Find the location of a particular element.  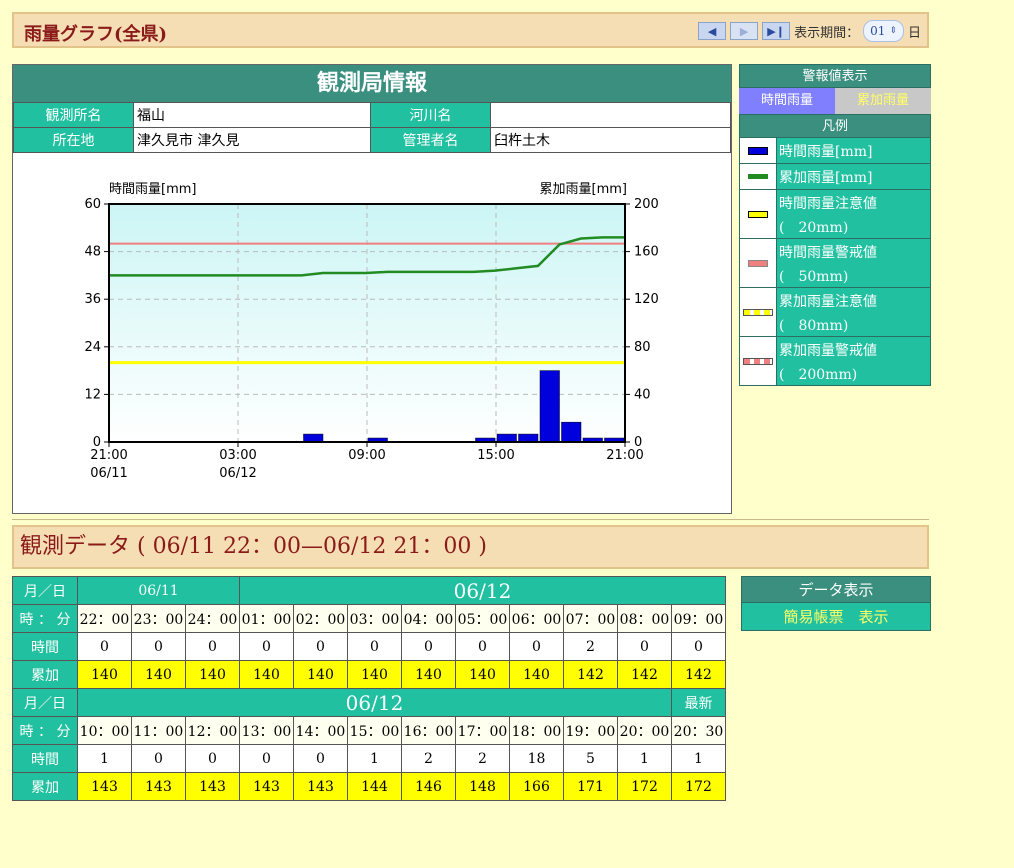

data-cell: 22：00 is located at coordinates (104, 618).